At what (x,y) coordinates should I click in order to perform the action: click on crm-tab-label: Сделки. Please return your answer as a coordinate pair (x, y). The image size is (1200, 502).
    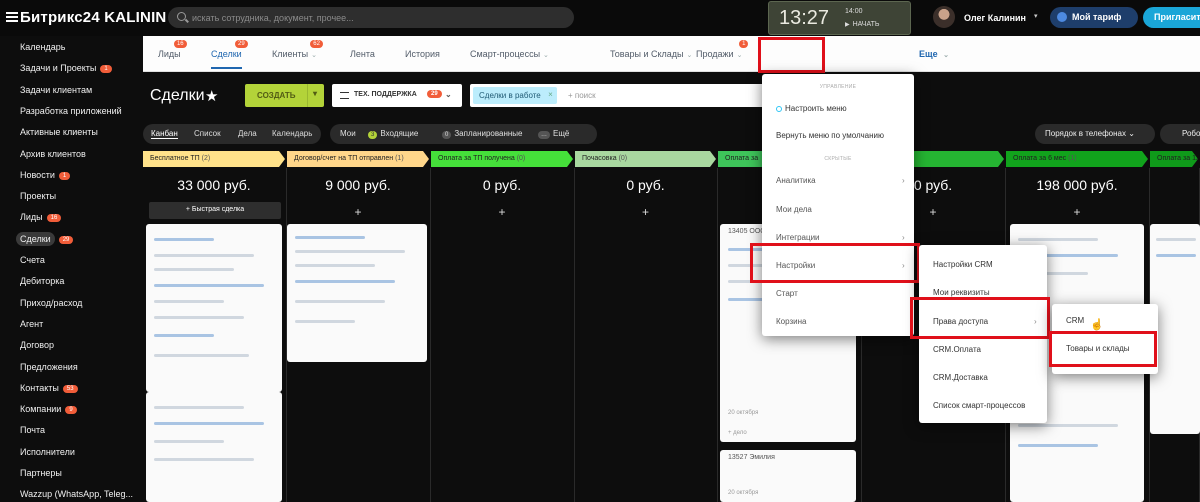
    Looking at the image, I should click on (226, 54).